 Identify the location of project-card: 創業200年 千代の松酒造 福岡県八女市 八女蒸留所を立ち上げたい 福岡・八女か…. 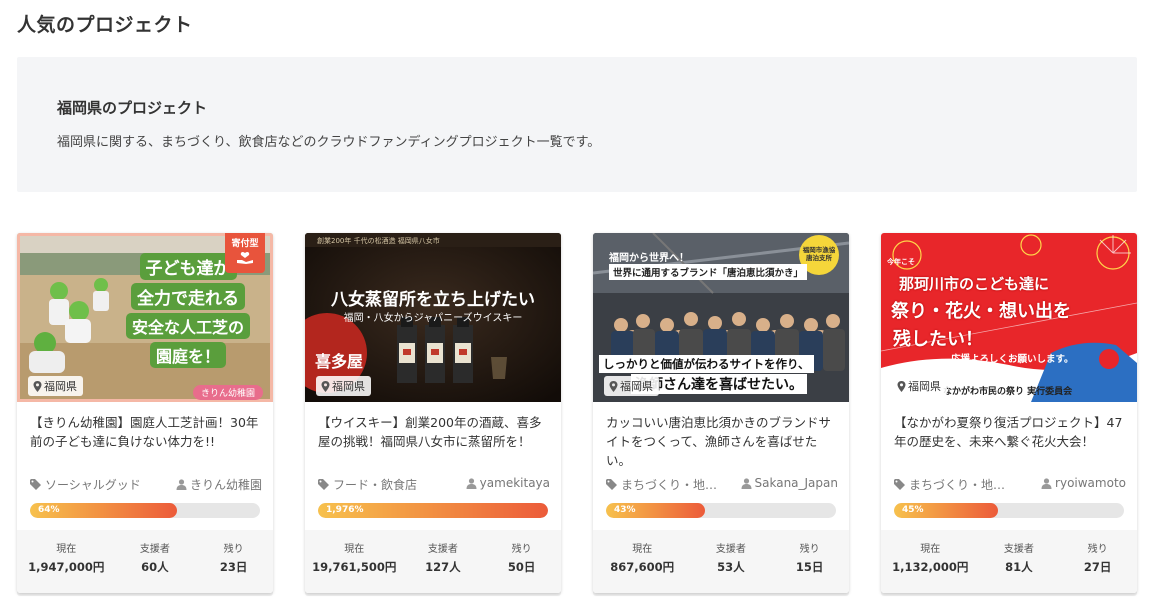
(433, 413).